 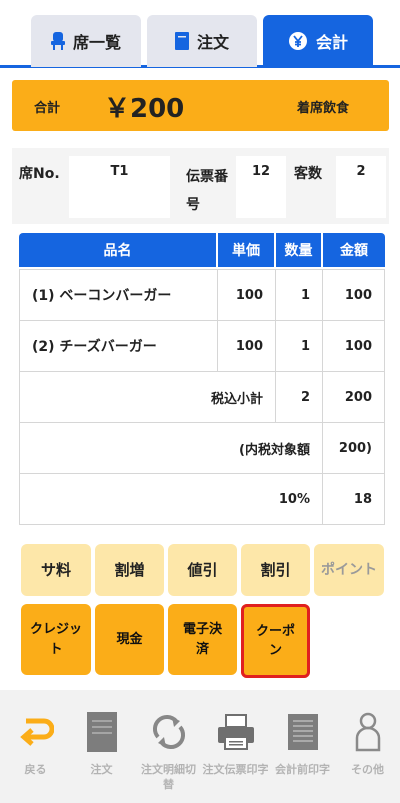 I want to click on seat-value: T1, so click(x=119, y=187).